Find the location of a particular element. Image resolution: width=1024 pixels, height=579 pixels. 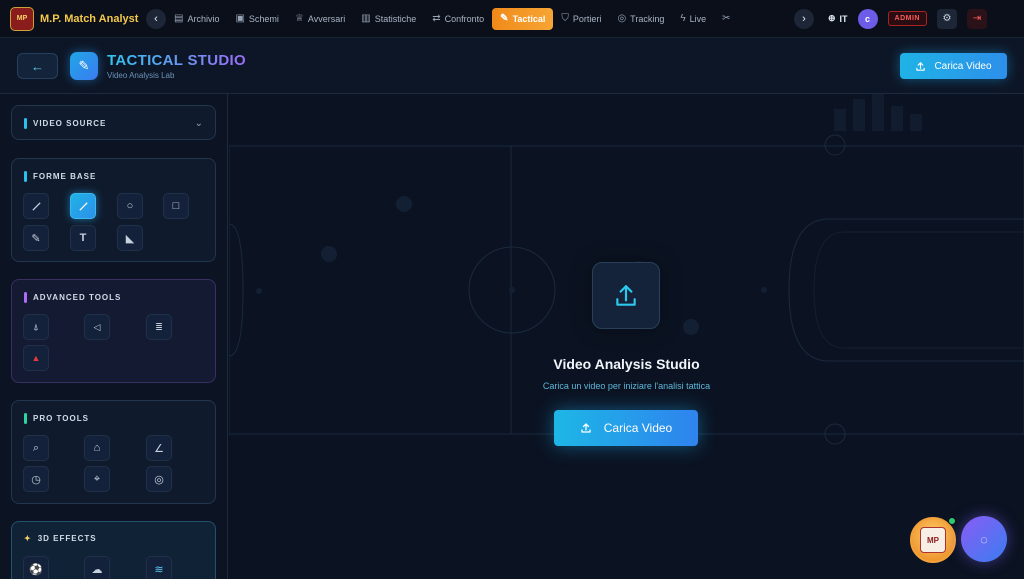

radar-tool-icon: ◎ is located at coordinates (159, 479).